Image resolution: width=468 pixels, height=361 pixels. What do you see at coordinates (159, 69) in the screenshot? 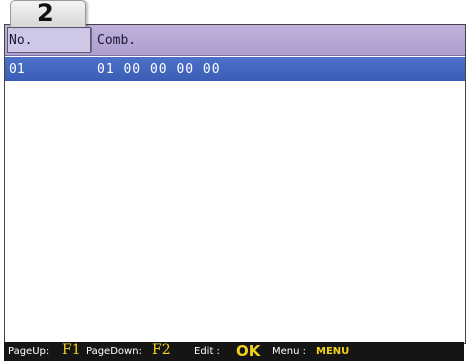
I see `row-combination: 01 00 00 00 00` at bounding box center [159, 69].